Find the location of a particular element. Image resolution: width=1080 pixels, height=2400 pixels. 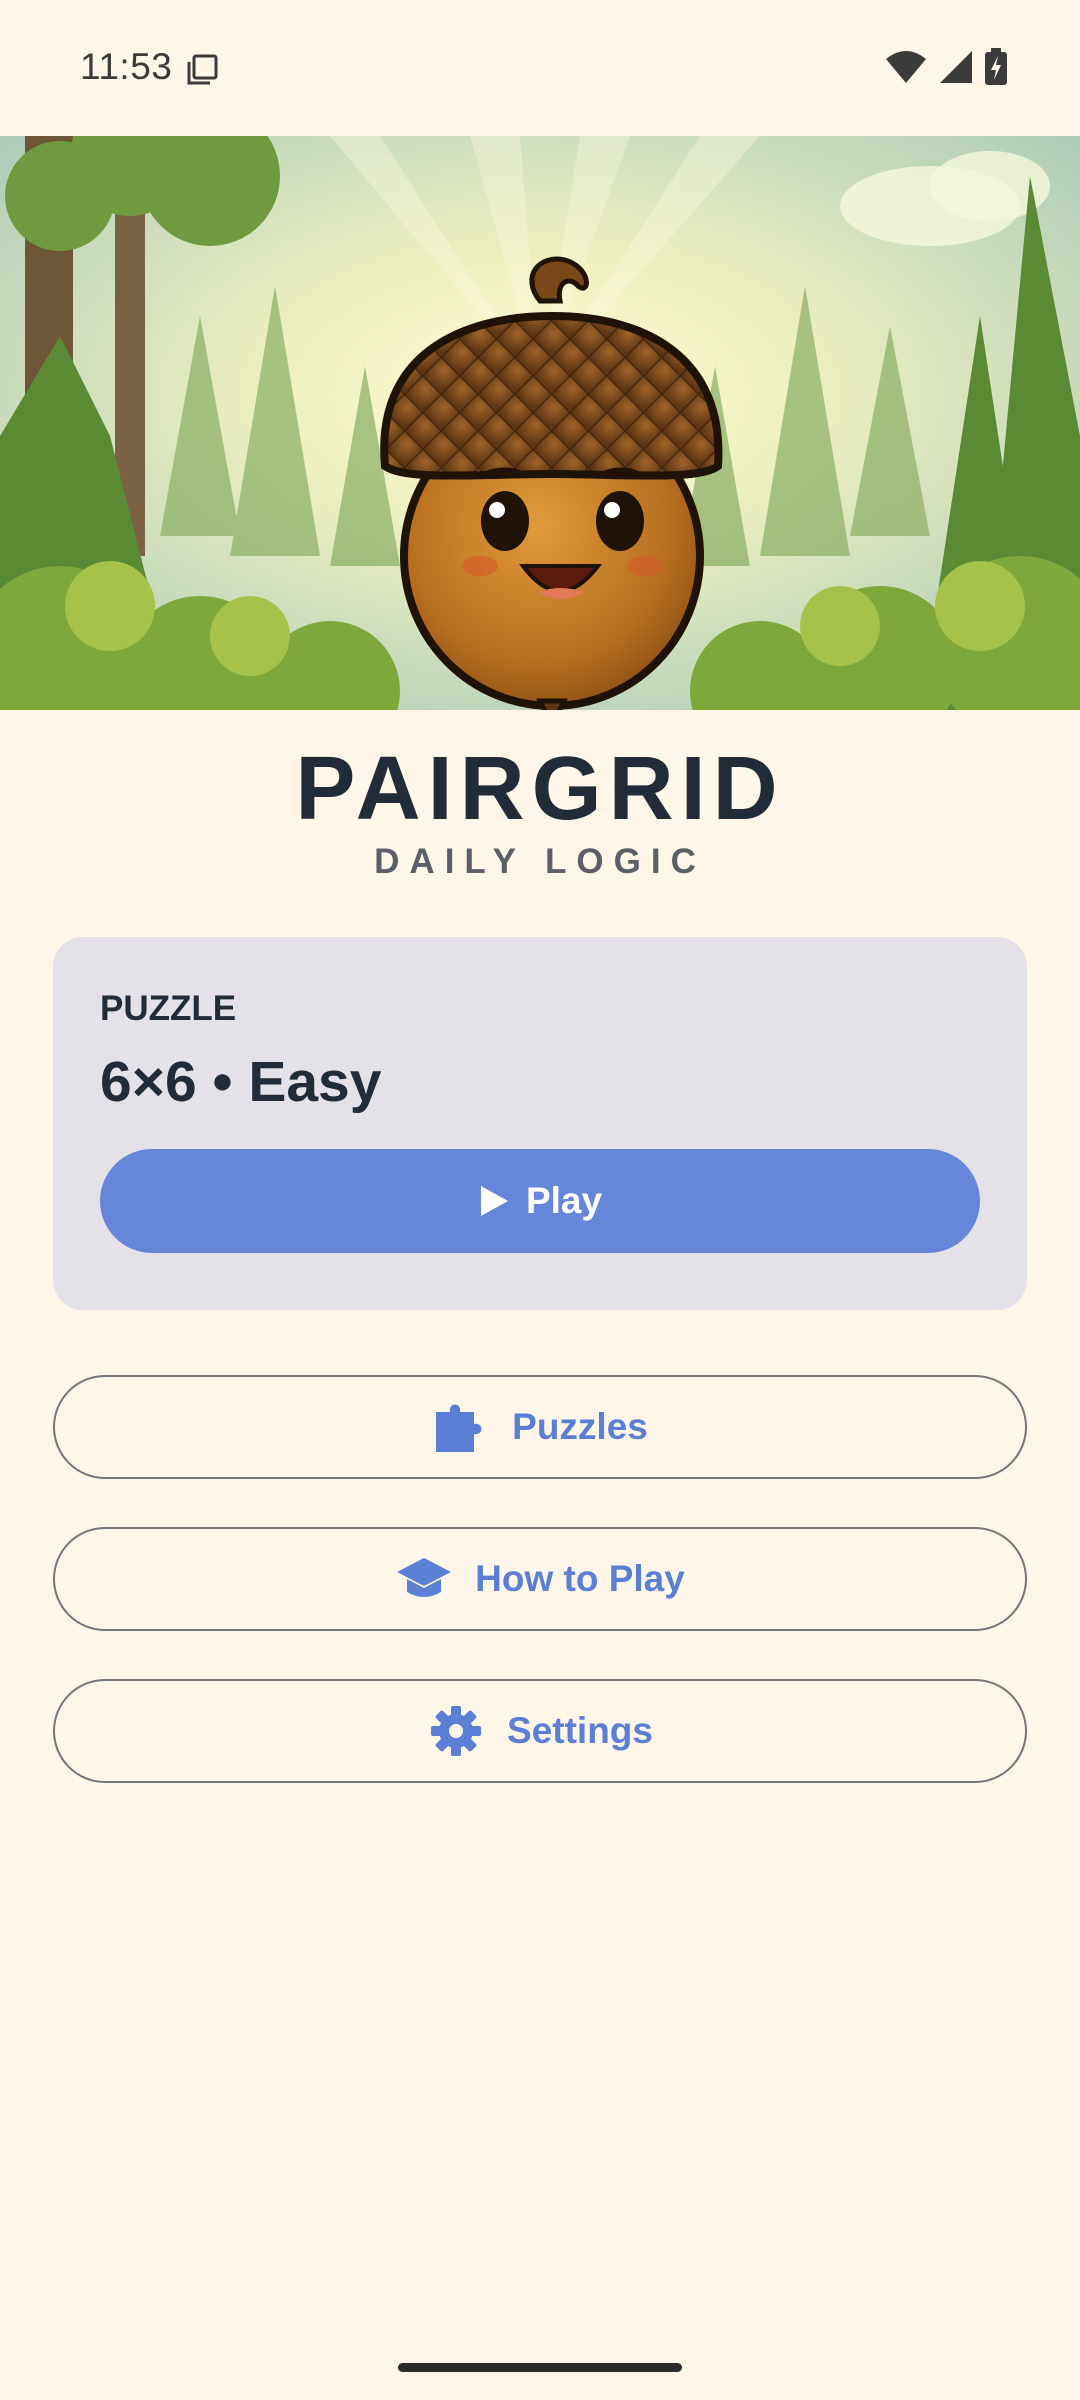

home-indicator is located at coordinates (540, 2367).